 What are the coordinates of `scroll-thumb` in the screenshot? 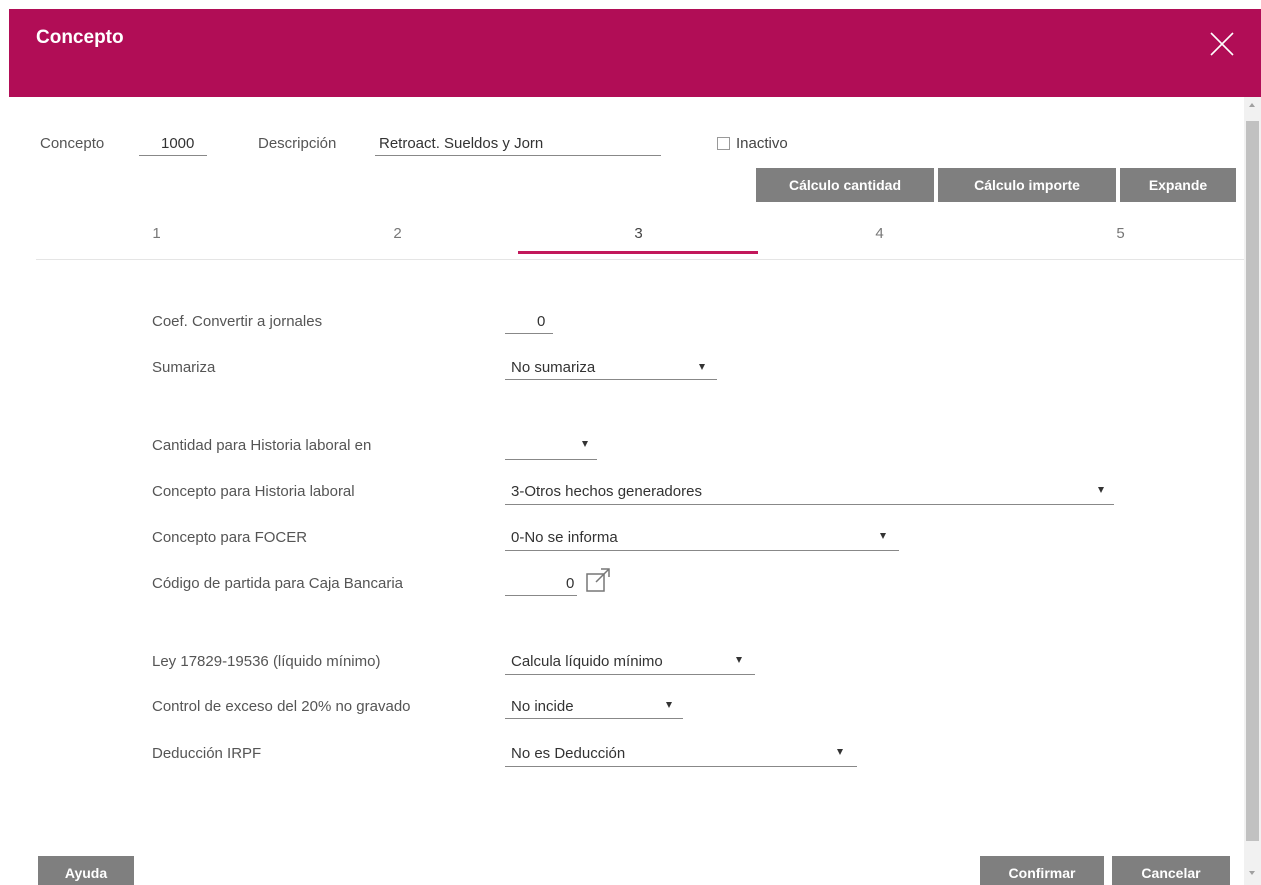 It's located at (1252, 481).